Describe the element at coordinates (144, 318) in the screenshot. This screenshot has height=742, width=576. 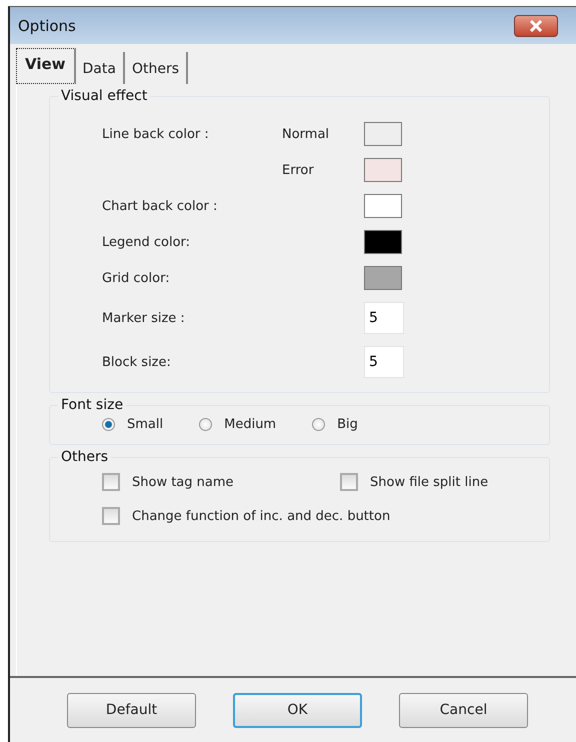
I see `field-label: Marker size :` at that location.